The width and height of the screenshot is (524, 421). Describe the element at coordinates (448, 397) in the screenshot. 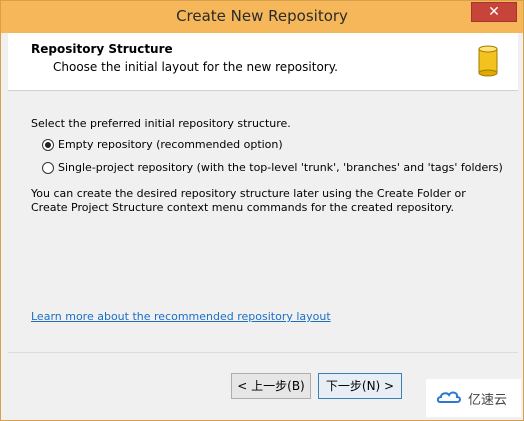

I see `cloud-logo-icon` at that location.